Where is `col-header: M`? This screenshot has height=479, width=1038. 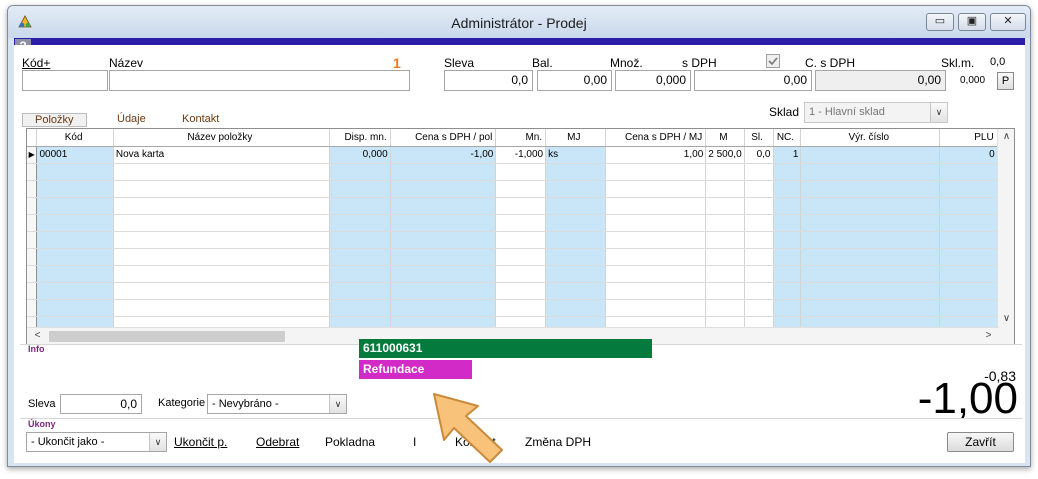
col-header: M is located at coordinates (725, 138).